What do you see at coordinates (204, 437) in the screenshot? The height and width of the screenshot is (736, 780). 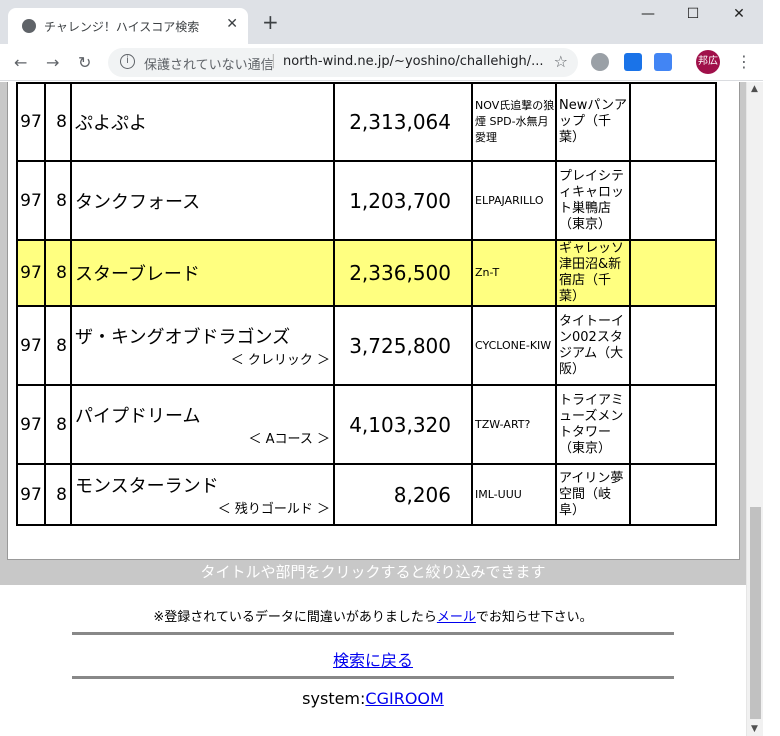 I see `category-label: ＜ Aコース ＞` at bounding box center [204, 437].